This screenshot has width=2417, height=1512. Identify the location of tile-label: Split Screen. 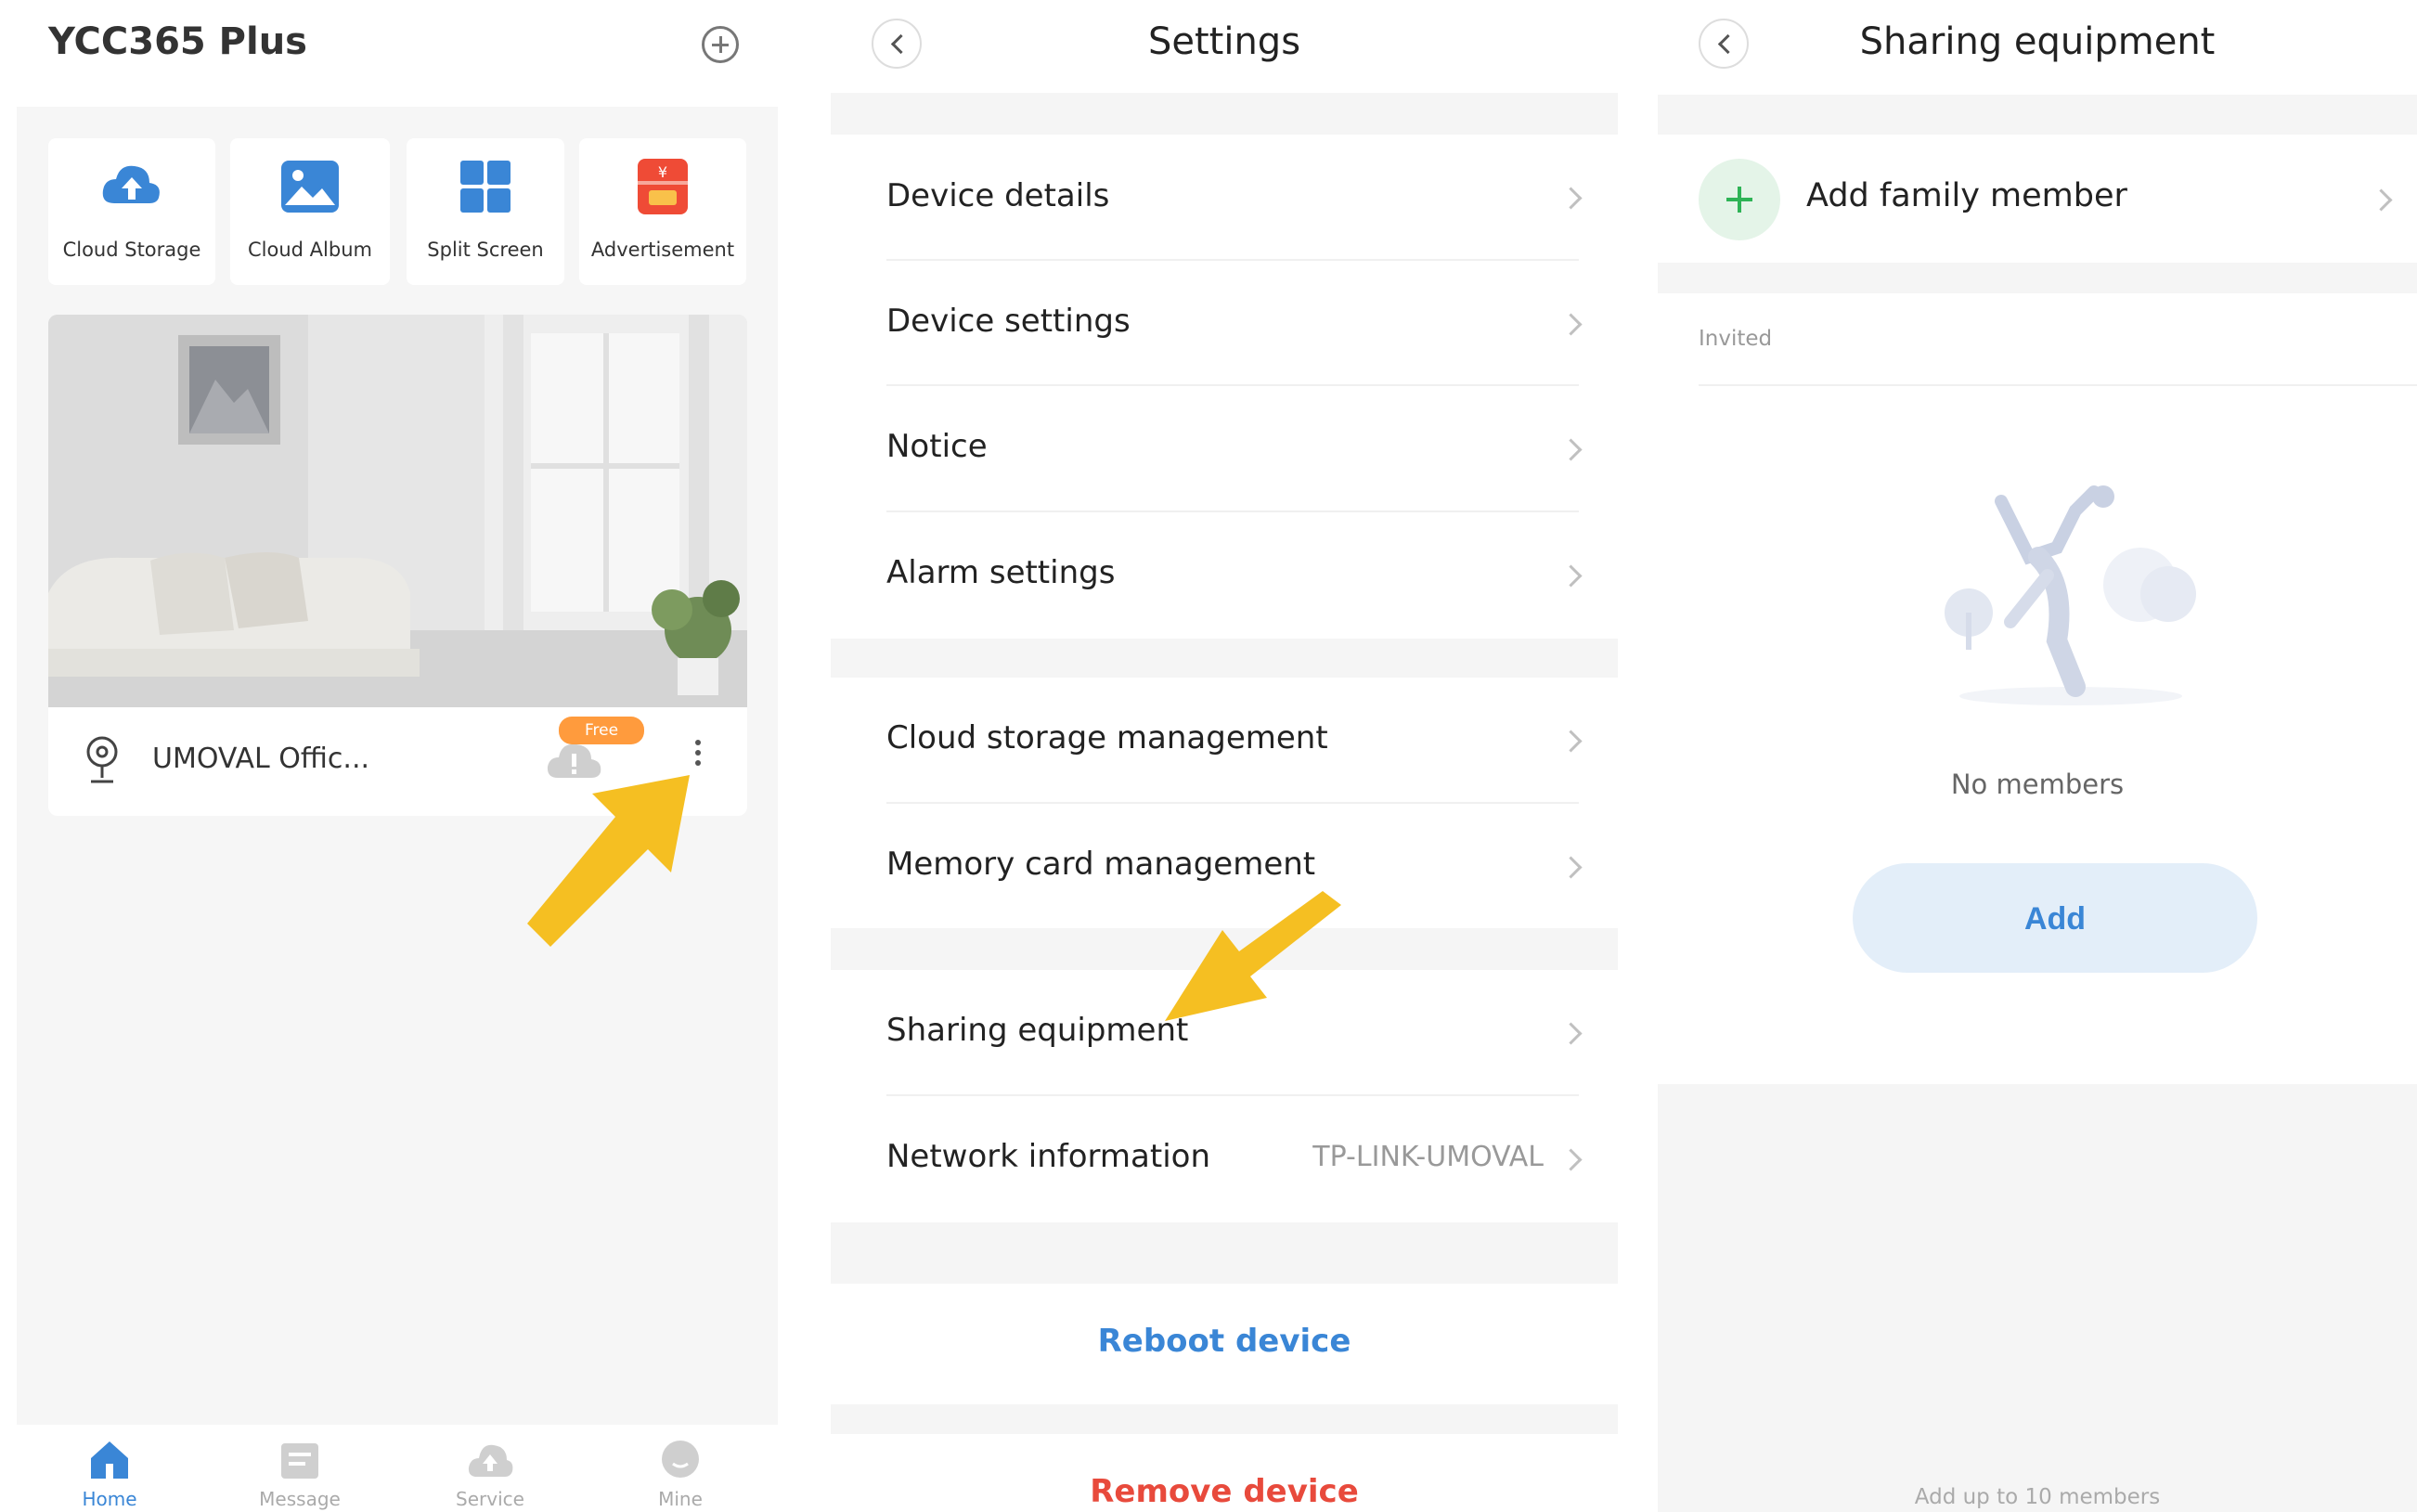
(486, 250).